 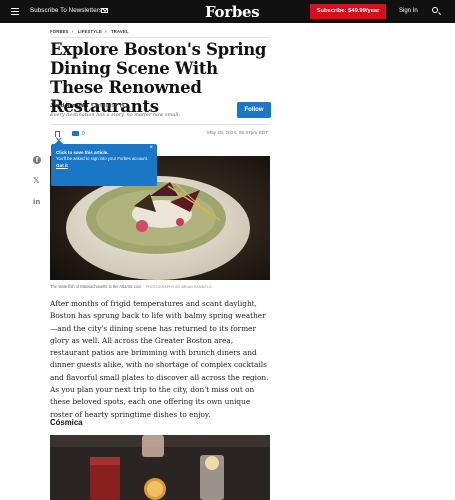 What do you see at coordinates (66, 422) in the screenshot?
I see `section-heading: Cósmica` at bounding box center [66, 422].